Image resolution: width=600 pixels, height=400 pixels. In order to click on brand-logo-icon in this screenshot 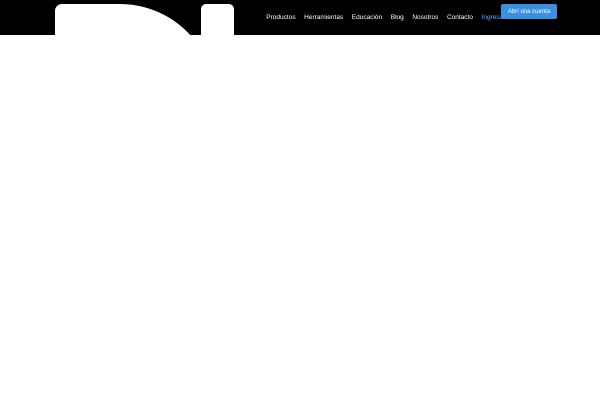, I will do `click(120, 62)`.